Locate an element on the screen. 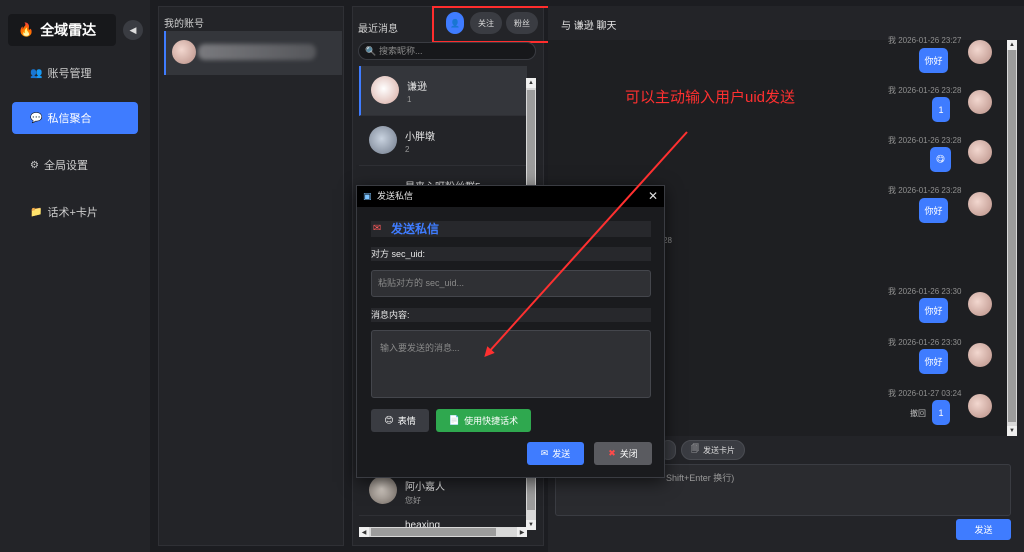 The width and height of the screenshot is (1024, 552). dialog-close-button: ✖ 关闭 is located at coordinates (623, 453).